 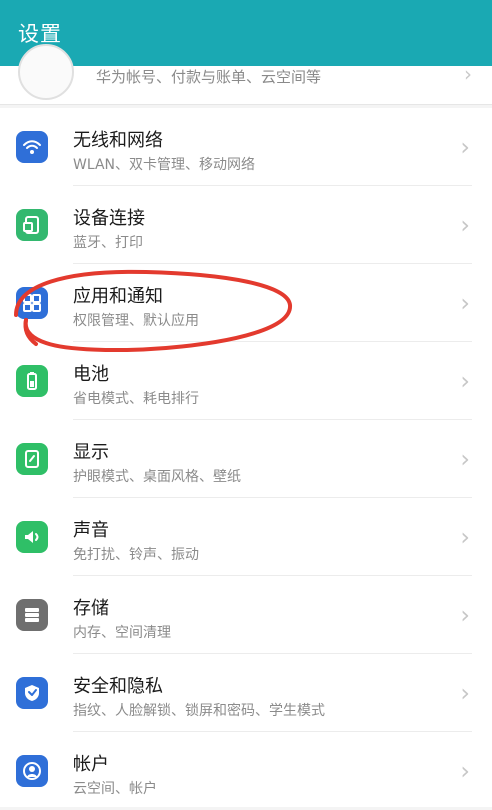 I want to click on apps-grid-icon, so click(x=32, y=303).